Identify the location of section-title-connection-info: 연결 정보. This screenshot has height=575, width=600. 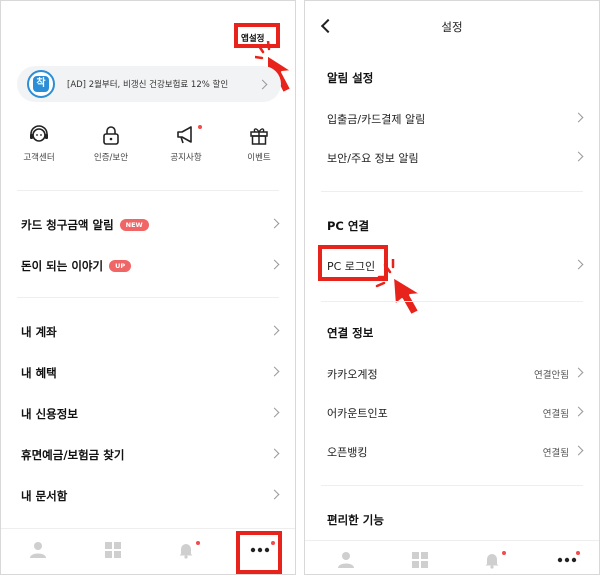
(350, 333).